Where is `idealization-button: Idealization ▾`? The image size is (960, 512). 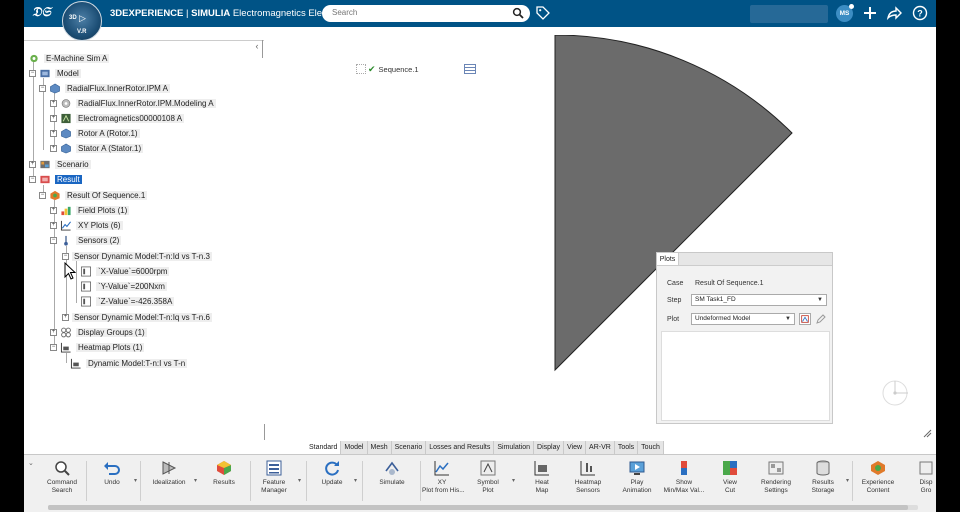 idealization-button: Idealization ▾ is located at coordinates (171, 473).